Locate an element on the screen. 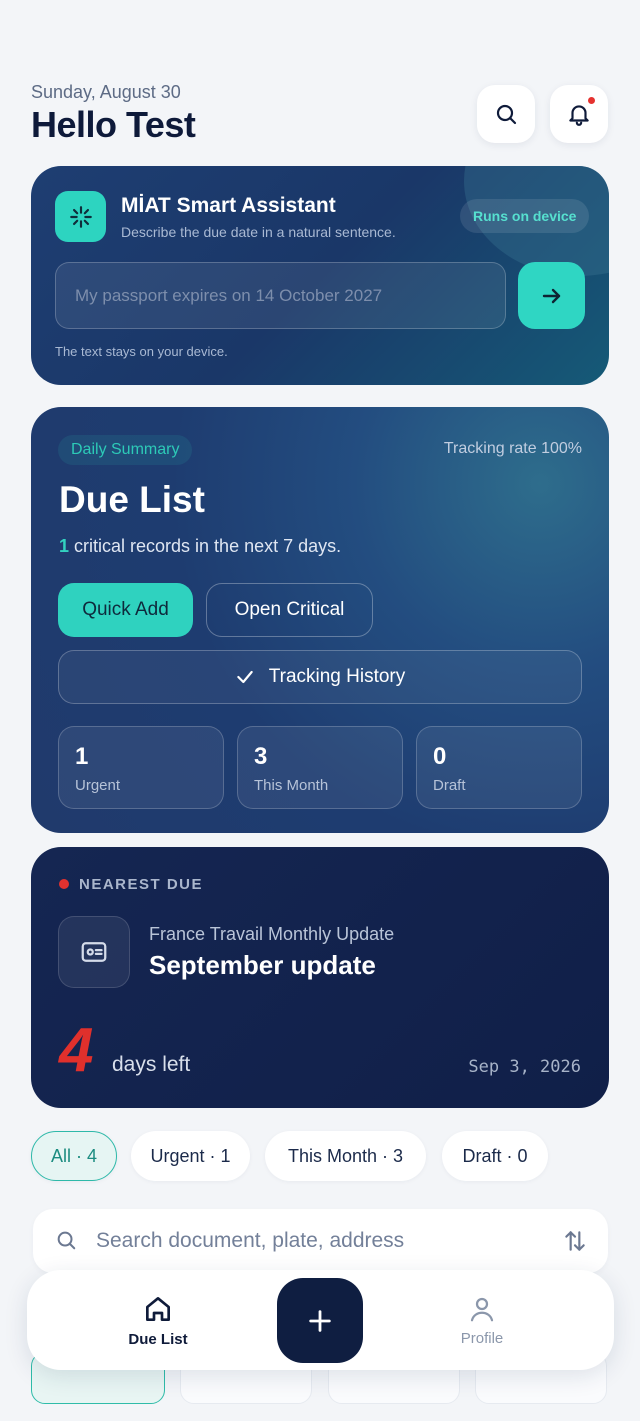 The width and height of the screenshot is (640, 1421). stat-this-month: 3 This Month is located at coordinates (320, 767).